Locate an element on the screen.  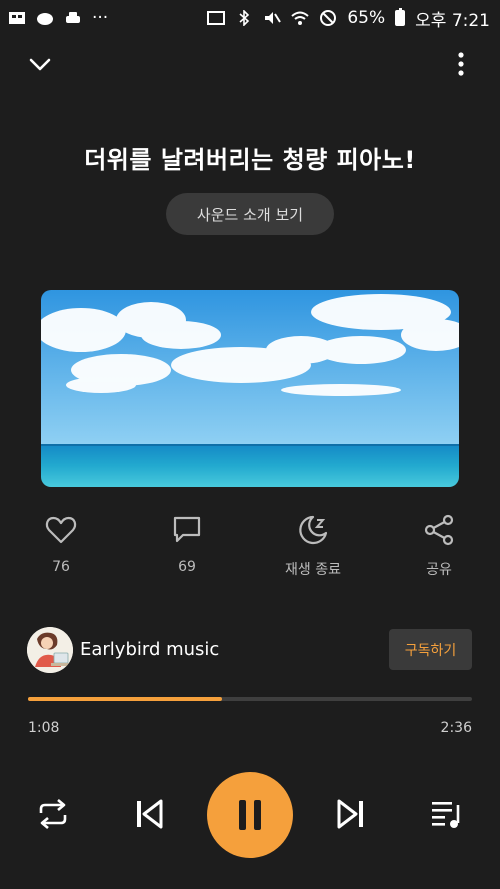
next-track-icon is located at coordinates (351, 814).